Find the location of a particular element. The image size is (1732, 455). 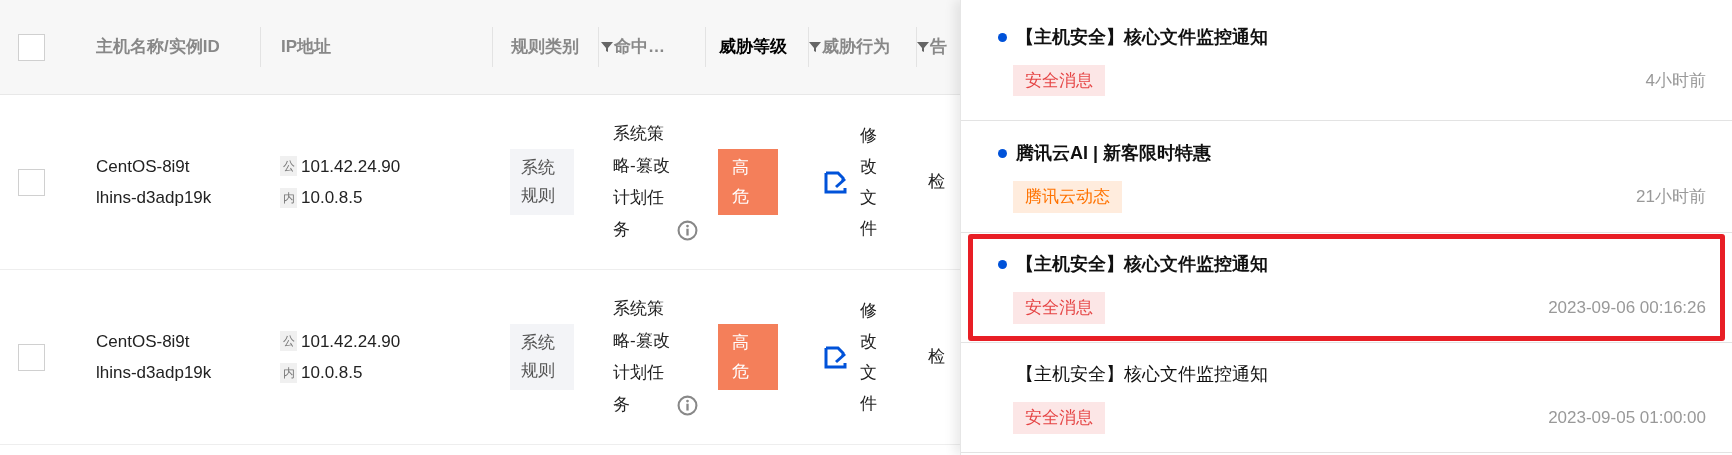

column-header: 告 is located at coordinates (932, 47).